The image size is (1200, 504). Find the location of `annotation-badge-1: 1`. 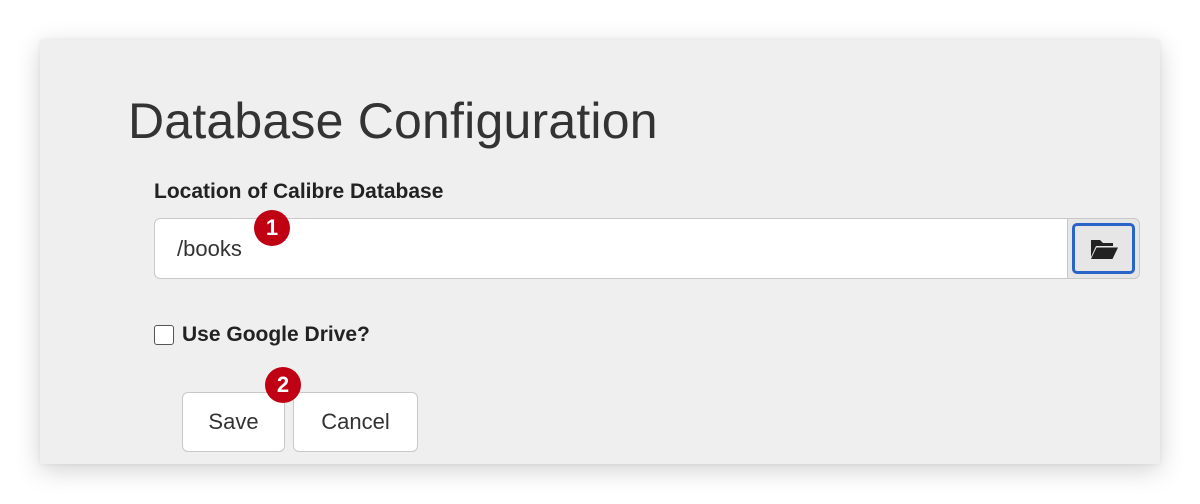

annotation-badge-1: 1 is located at coordinates (272, 228).